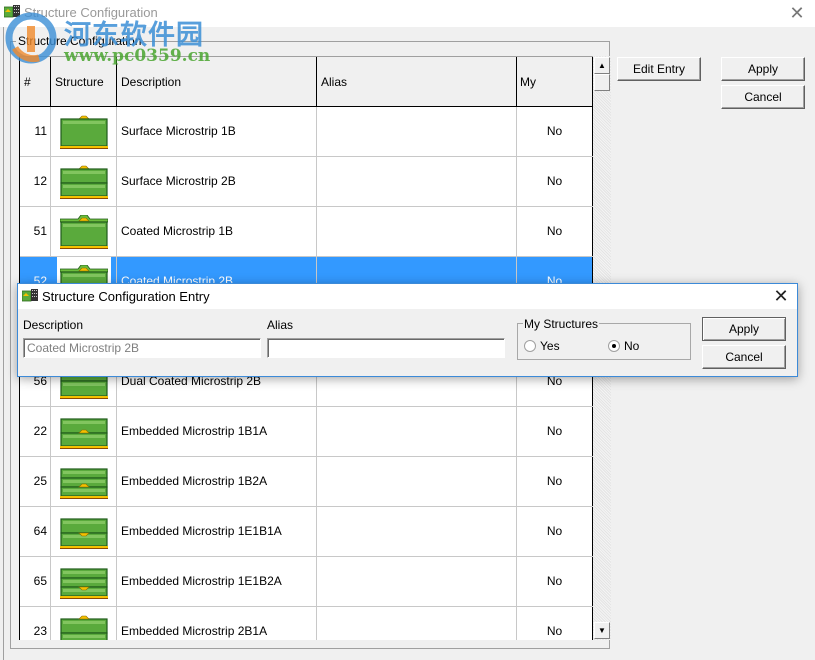 The height and width of the screenshot is (660, 815). What do you see at coordinates (142, 348) in the screenshot?
I see `description-field` at bounding box center [142, 348].